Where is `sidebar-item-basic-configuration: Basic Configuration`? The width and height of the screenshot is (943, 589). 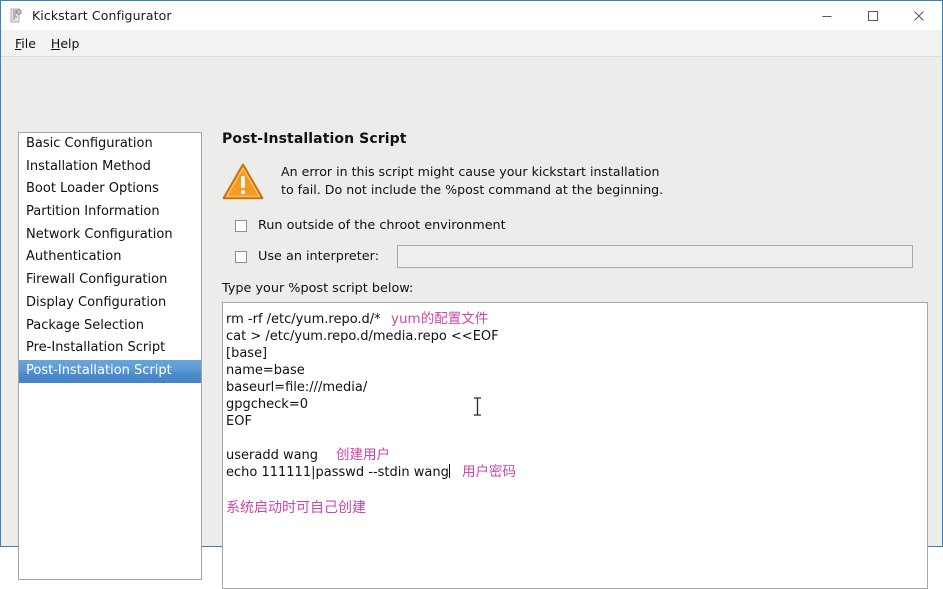
sidebar-item-basic-configuration: Basic Configuration is located at coordinates (110, 144).